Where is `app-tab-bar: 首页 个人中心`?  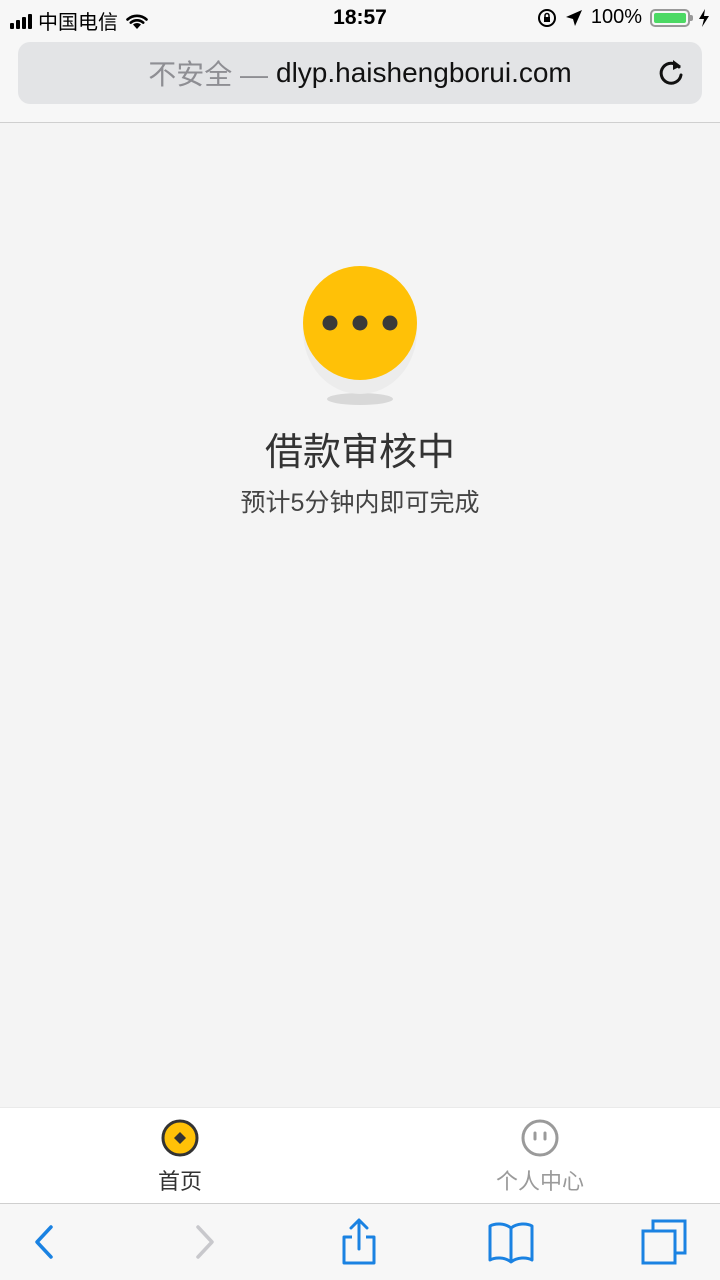 app-tab-bar: 首页 个人中心 is located at coordinates (360, 1155).